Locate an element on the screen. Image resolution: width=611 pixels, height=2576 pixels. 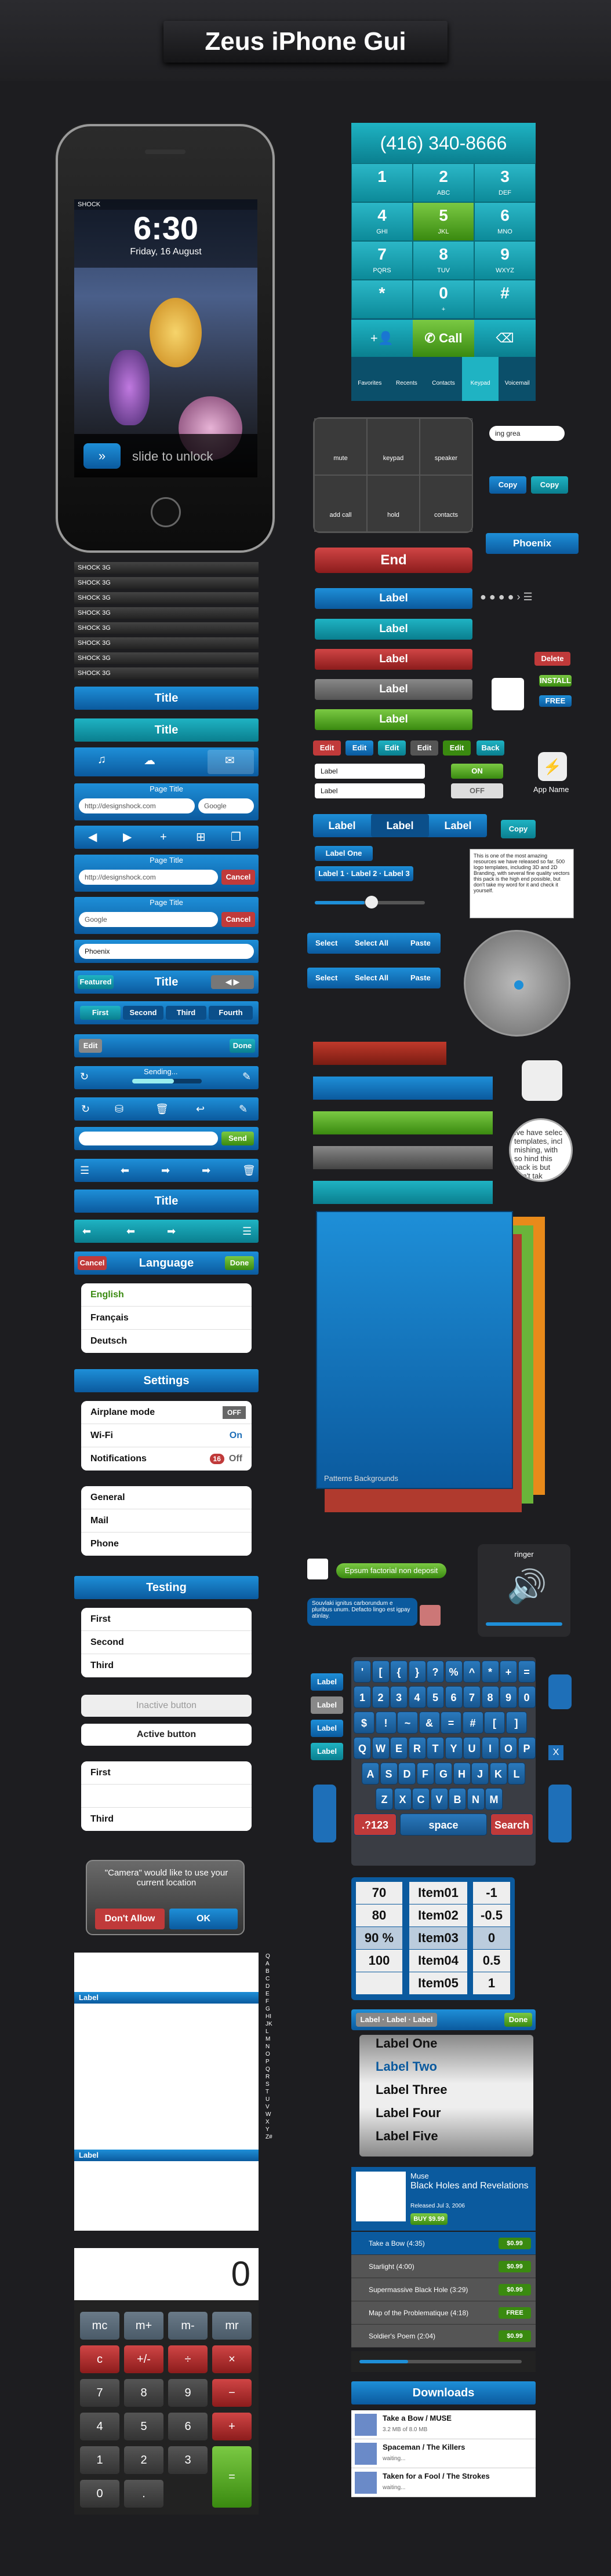
dial-key: 8 TUV is located at coordinates (444, 260).